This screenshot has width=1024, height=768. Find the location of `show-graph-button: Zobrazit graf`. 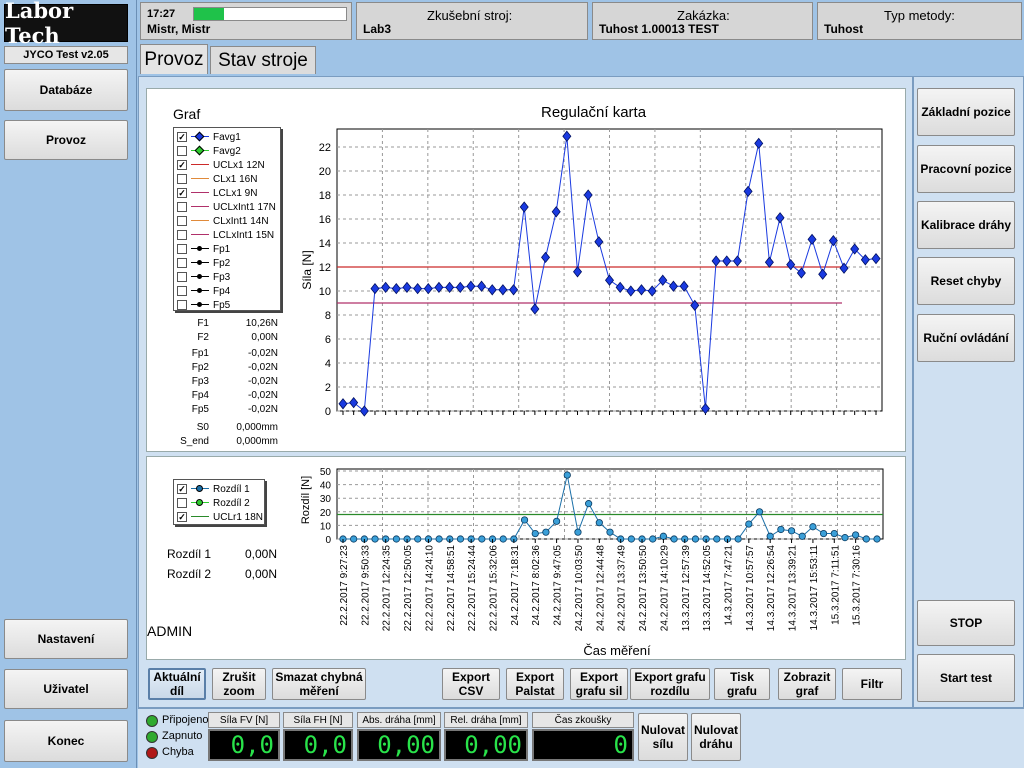

show-graph-button: Zobrazit graf is located at coordinates (807, 684).